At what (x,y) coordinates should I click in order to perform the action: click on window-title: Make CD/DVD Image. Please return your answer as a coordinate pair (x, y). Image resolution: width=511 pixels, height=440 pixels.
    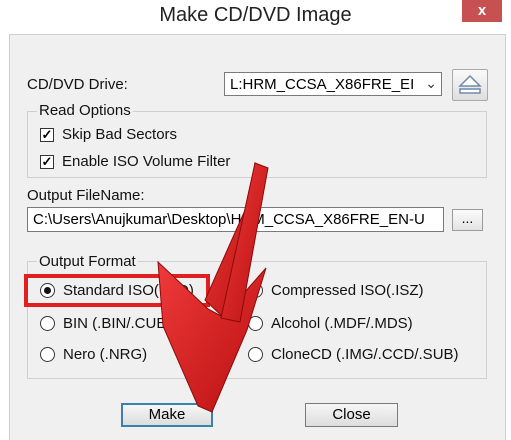
    Looking at the image, I should click on (255, 15).